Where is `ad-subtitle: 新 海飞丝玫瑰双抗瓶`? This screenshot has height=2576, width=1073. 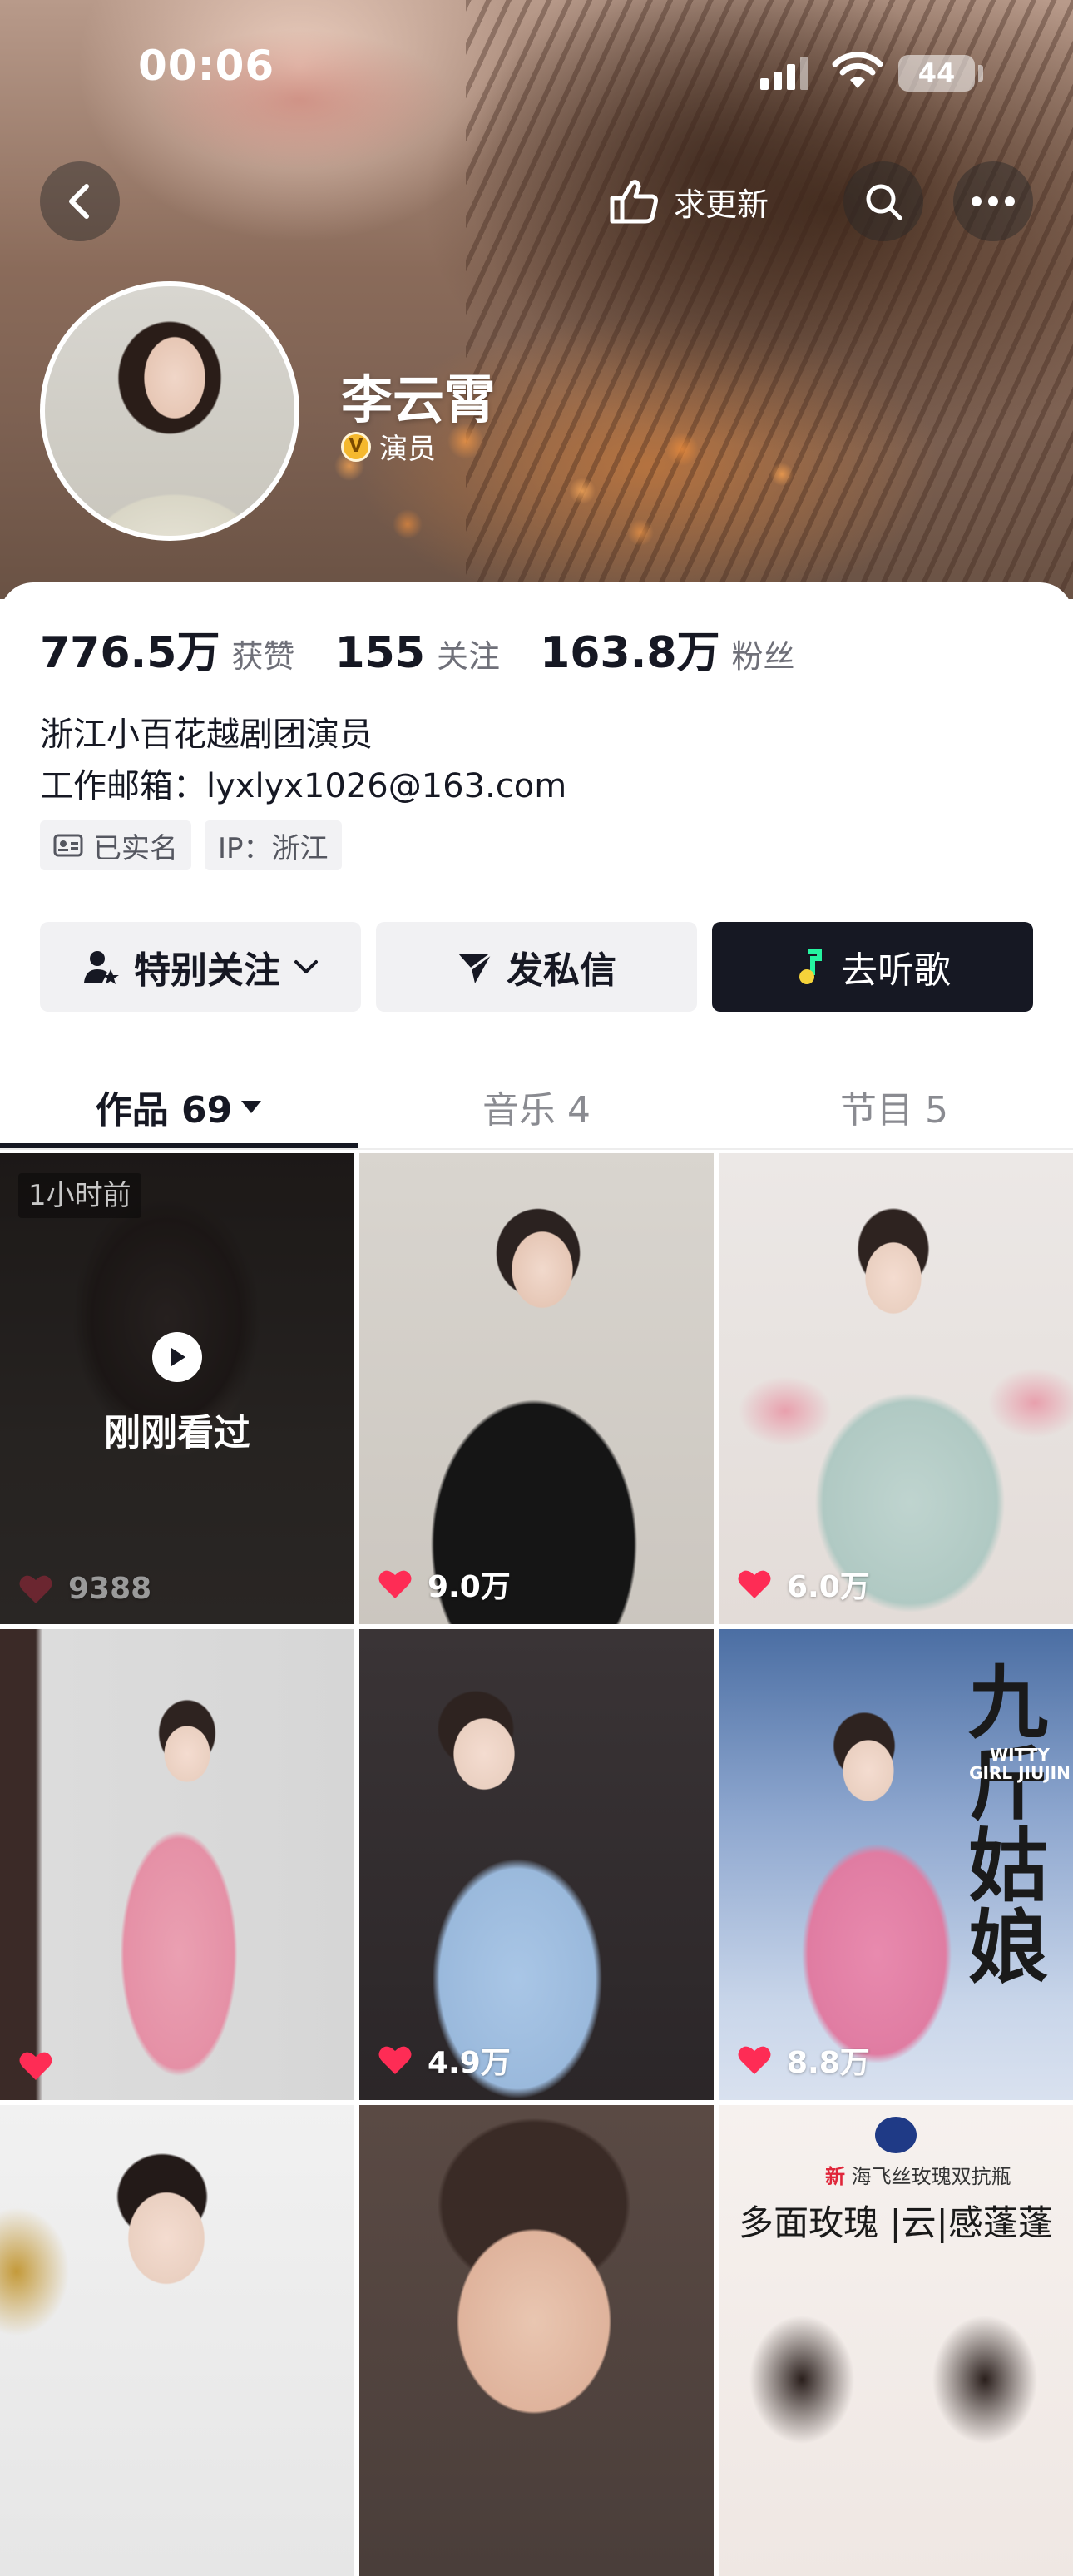 ad-subtitle: 新 海飞丝玫瑰双抗瓶 is located at coordinates (918, 2174).